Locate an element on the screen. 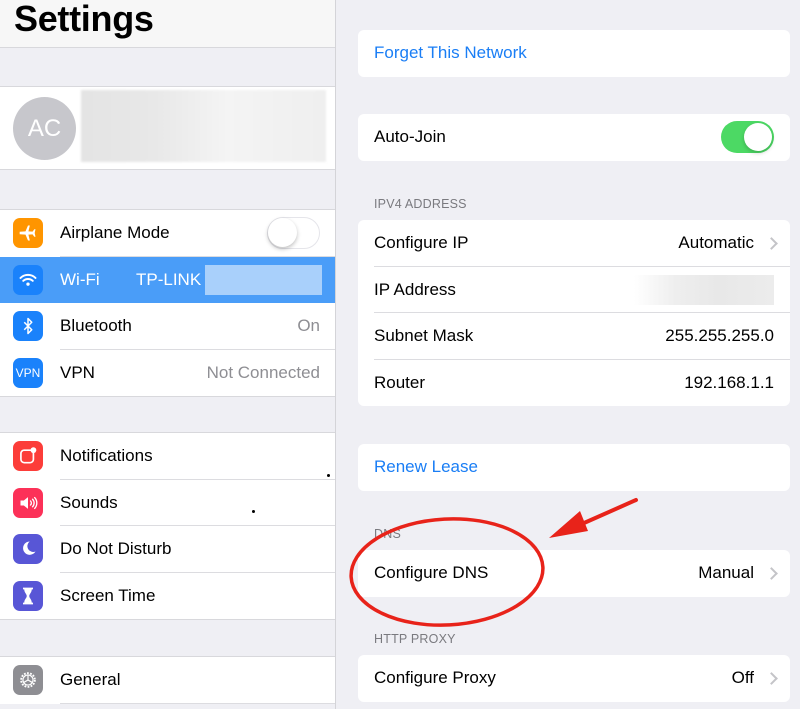 This screenshot has width=800, height=709. sidebar-header: Settings is located at coordinates (167, 24).